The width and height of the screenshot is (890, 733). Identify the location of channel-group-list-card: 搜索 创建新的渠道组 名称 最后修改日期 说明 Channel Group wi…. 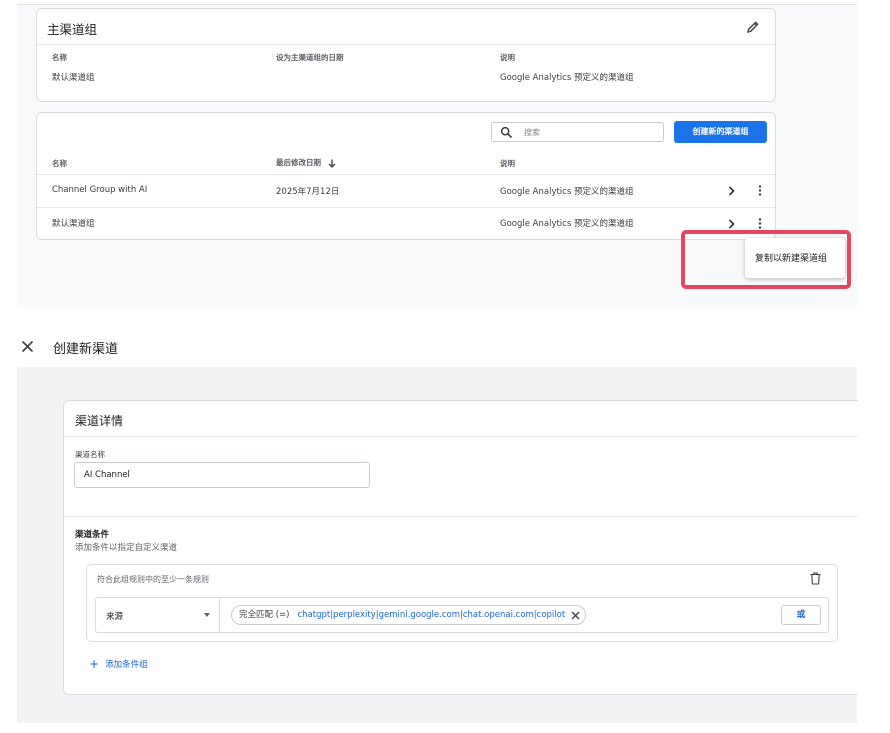
(406, 176).